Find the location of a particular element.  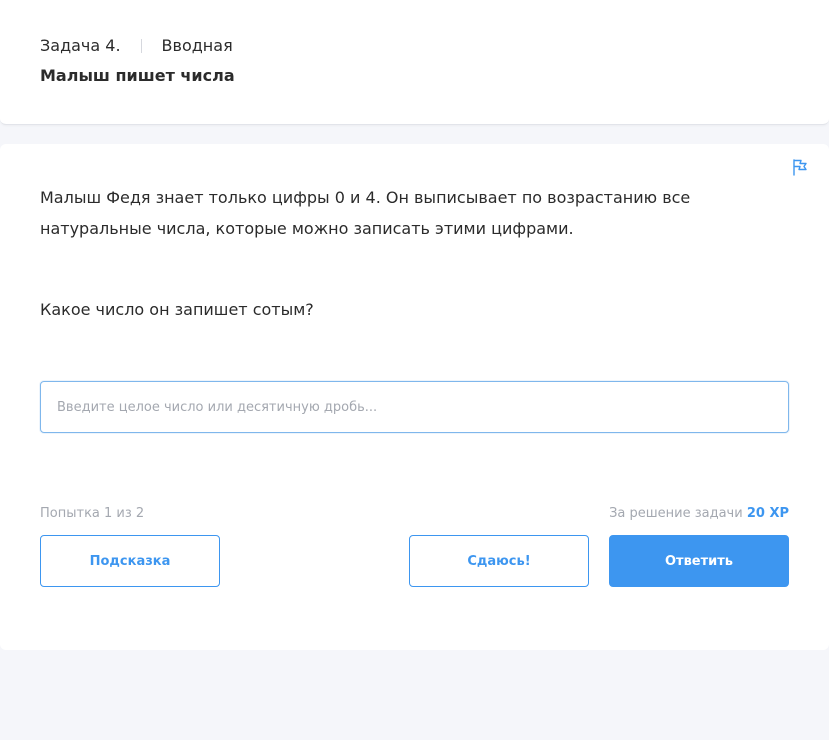

reward-label: За решение задачи is located at coordinates (676, 513).